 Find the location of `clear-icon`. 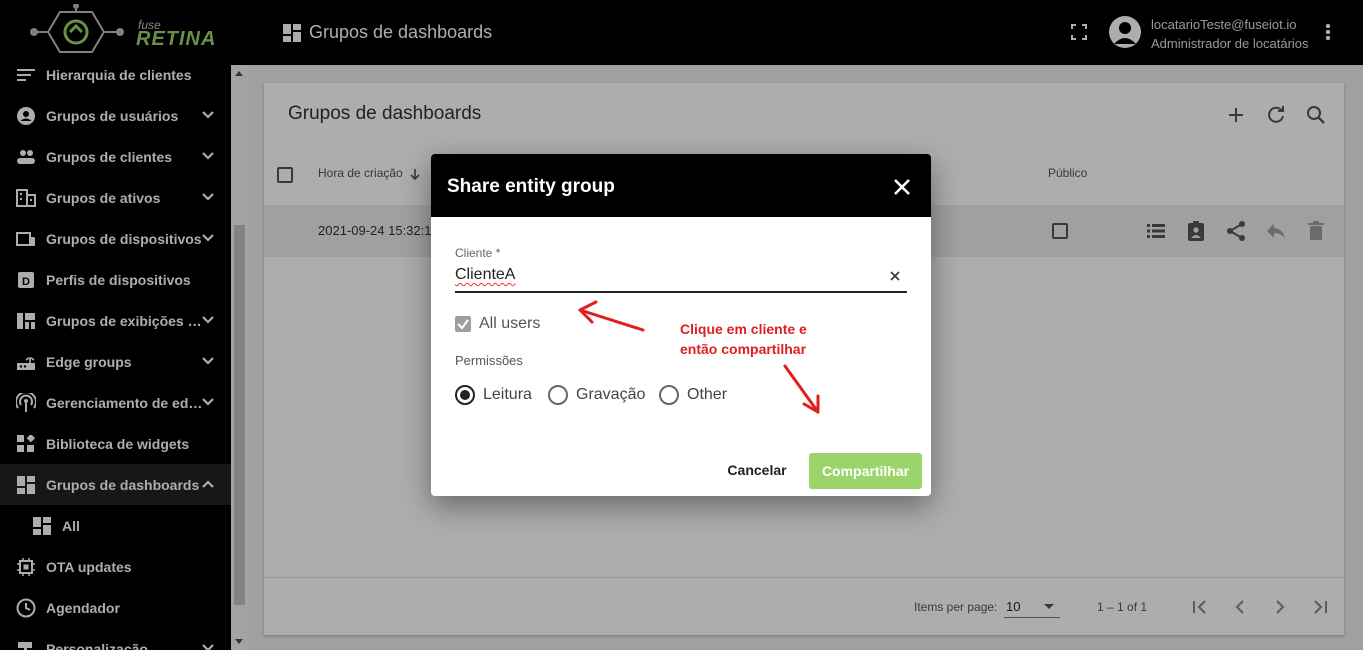

clear-icon is located at coordinates (895, 276).